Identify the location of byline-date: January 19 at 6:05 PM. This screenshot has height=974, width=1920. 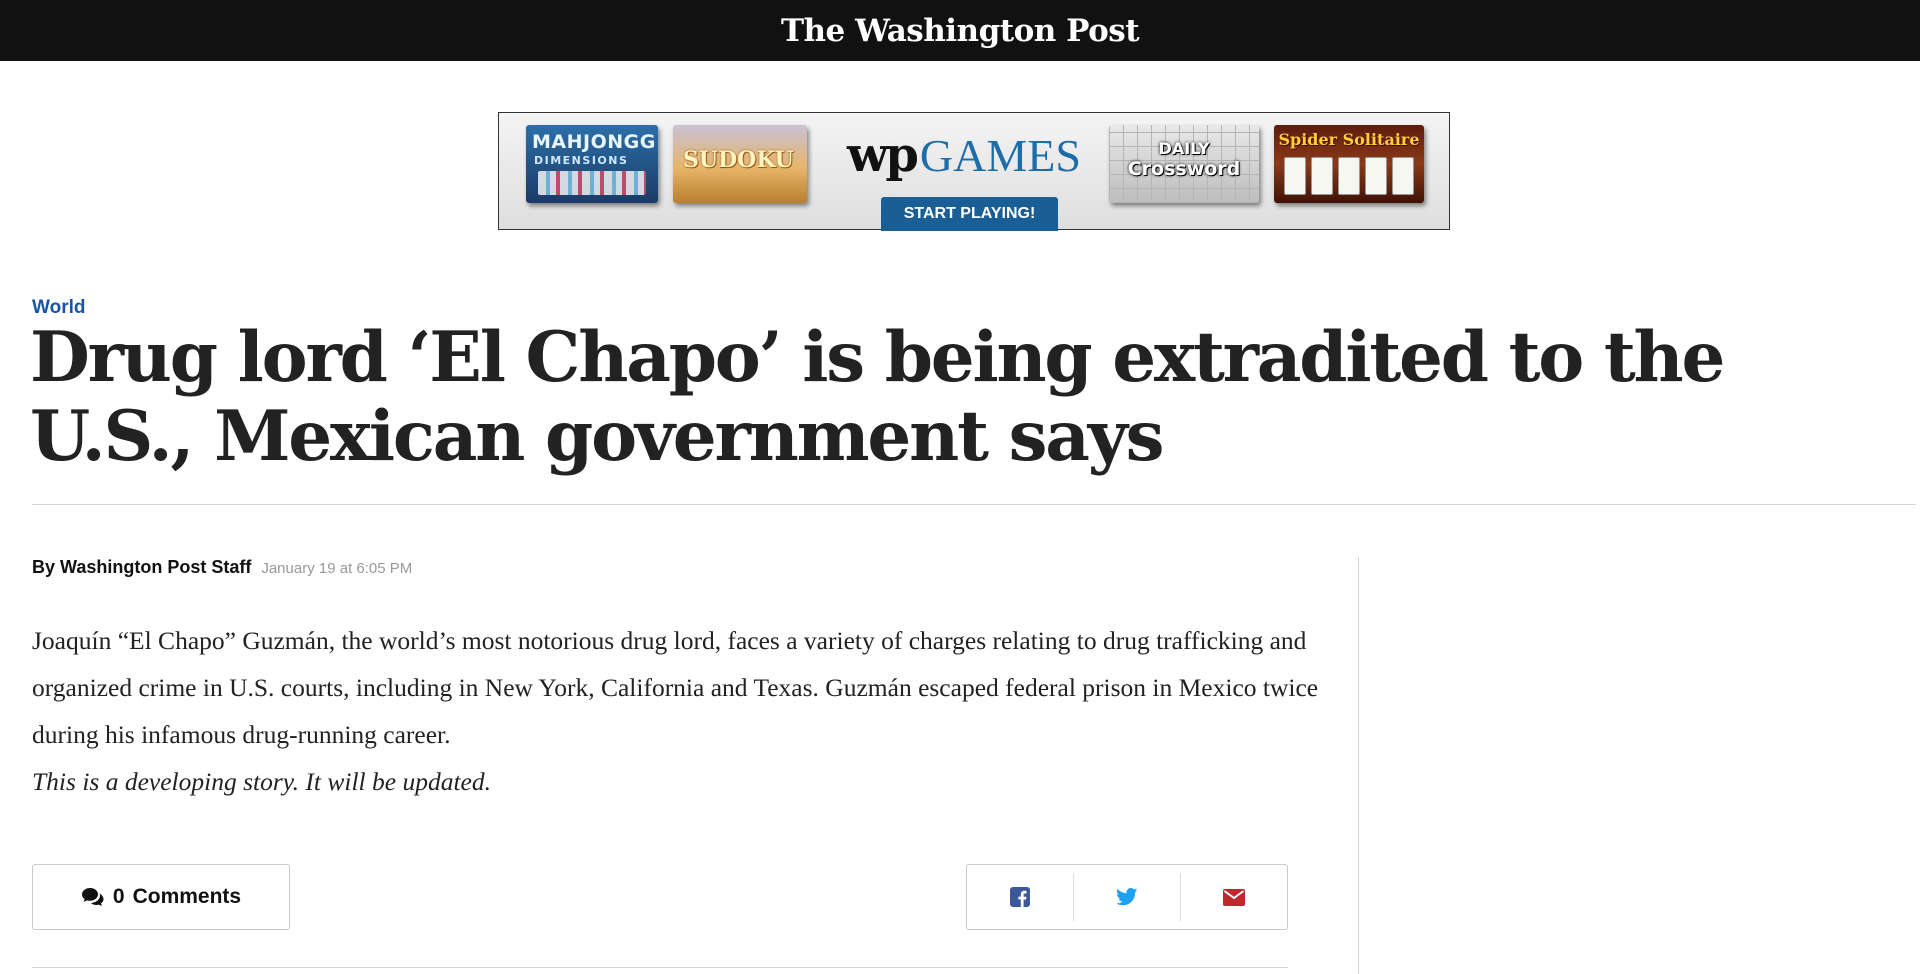
(337, 568).